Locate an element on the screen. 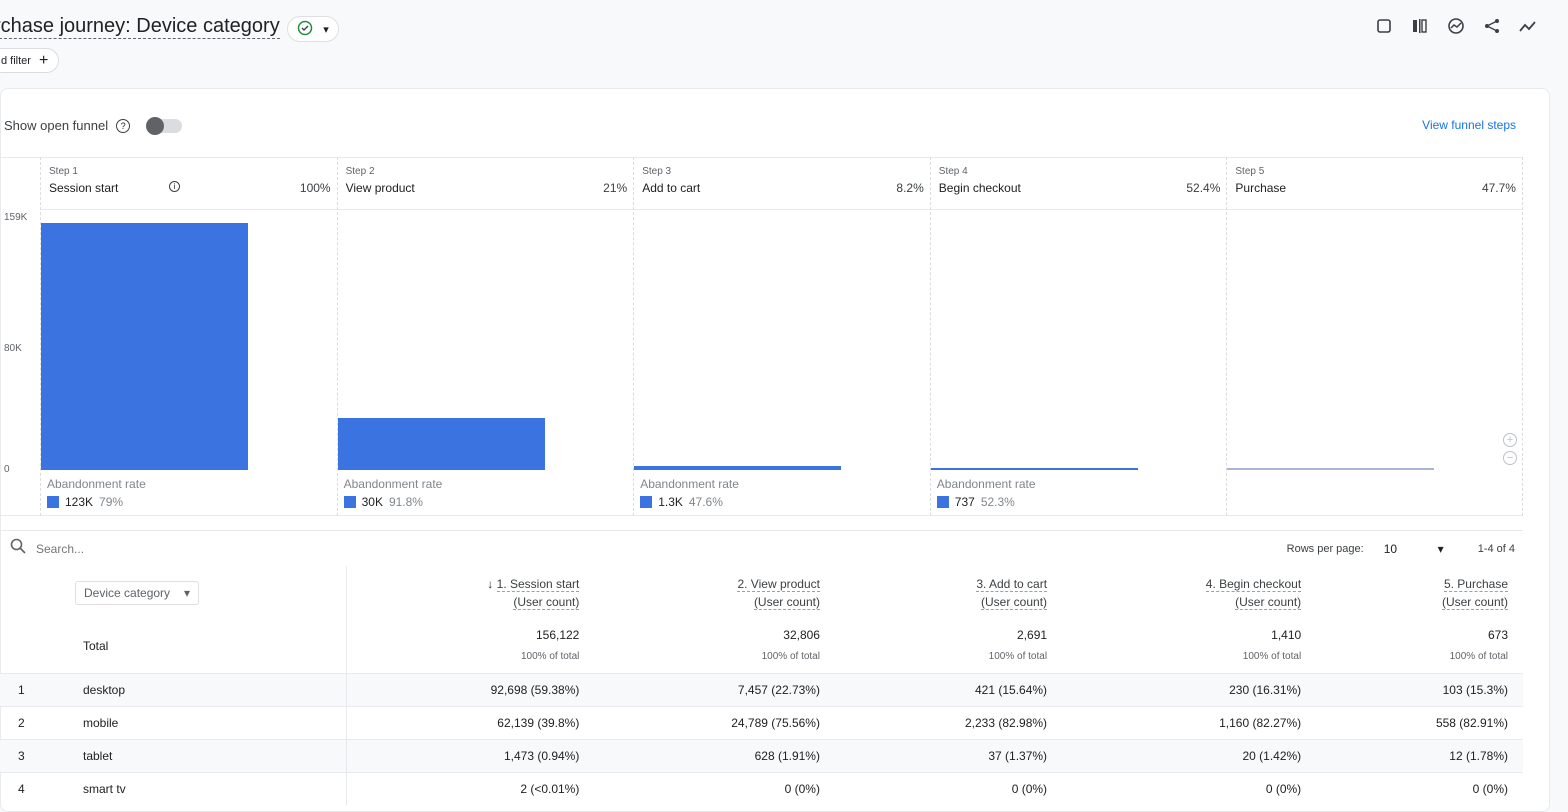 This screenshot has width=1568, height=812. step-number: Step 4 is located at coordinates (953, 171).